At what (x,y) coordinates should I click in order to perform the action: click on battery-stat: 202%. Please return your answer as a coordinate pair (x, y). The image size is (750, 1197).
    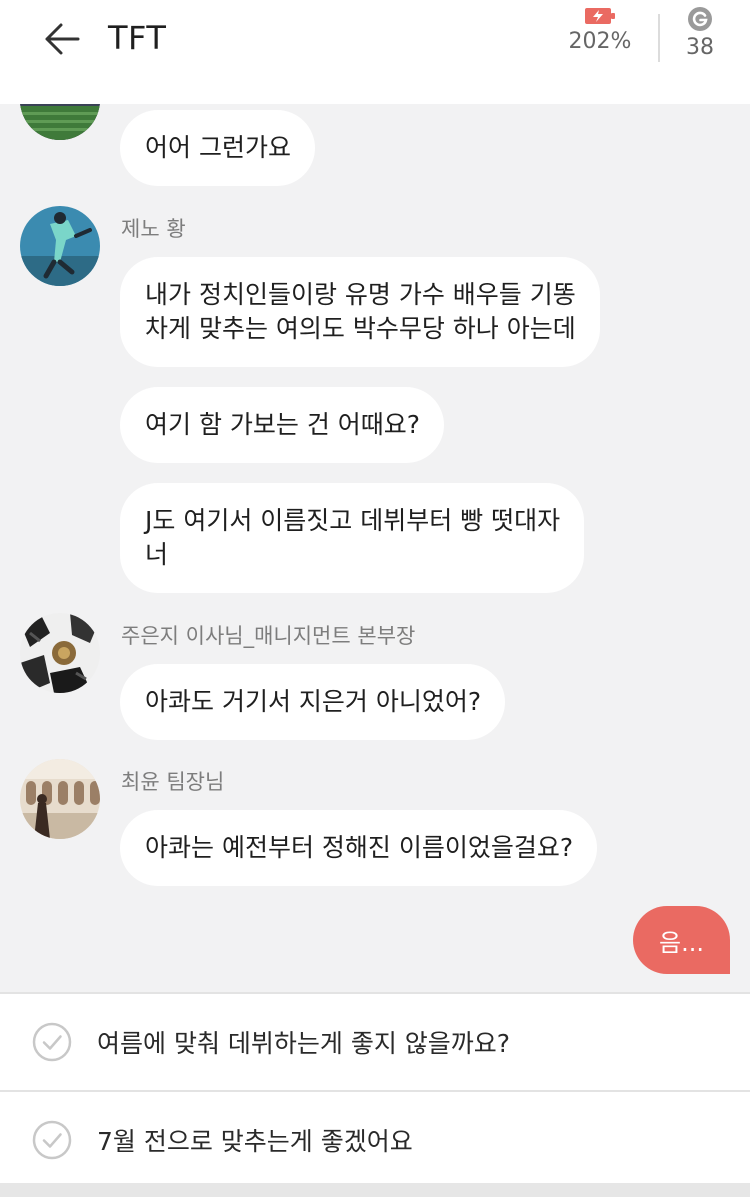
    Looking at the image, I should click on (600, 30).